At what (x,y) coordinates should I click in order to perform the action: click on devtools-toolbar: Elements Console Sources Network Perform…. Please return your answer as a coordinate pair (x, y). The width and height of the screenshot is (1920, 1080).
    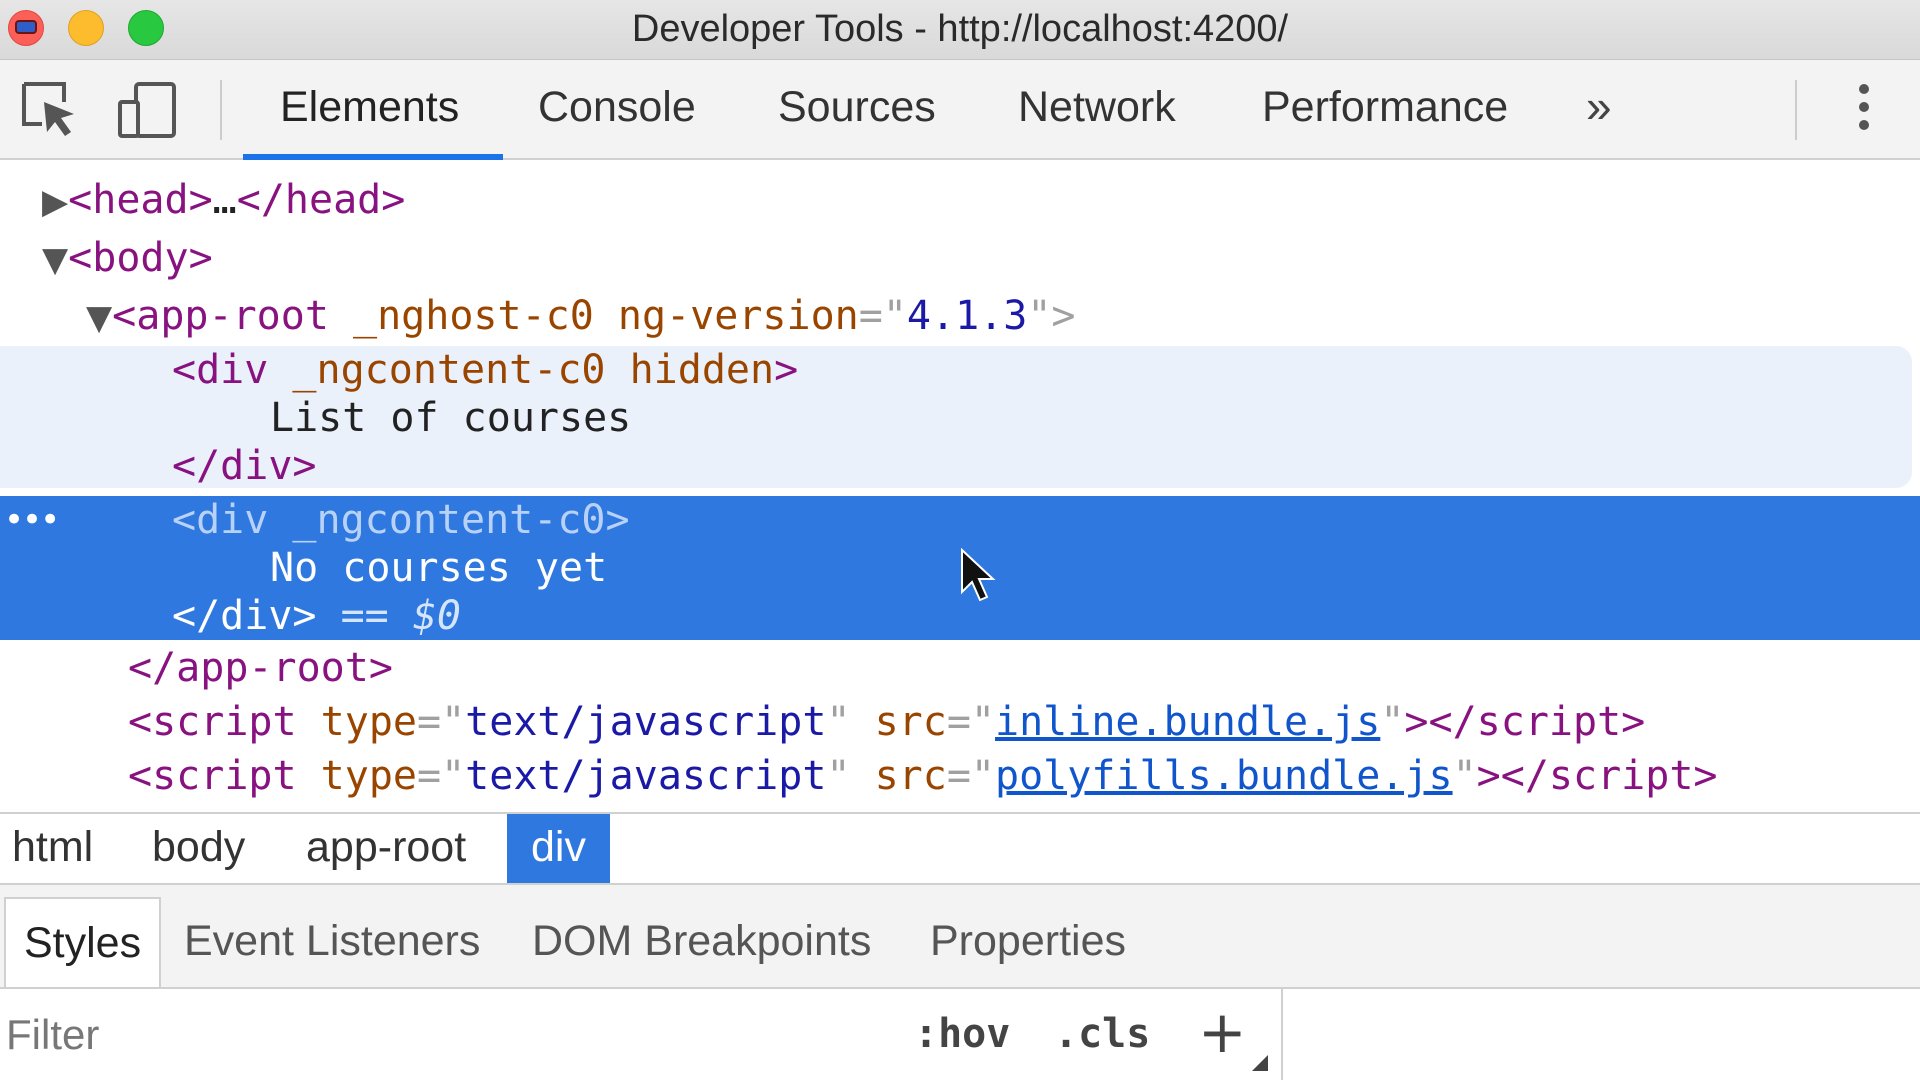
    Looking at the image, I should click on (960, 110).